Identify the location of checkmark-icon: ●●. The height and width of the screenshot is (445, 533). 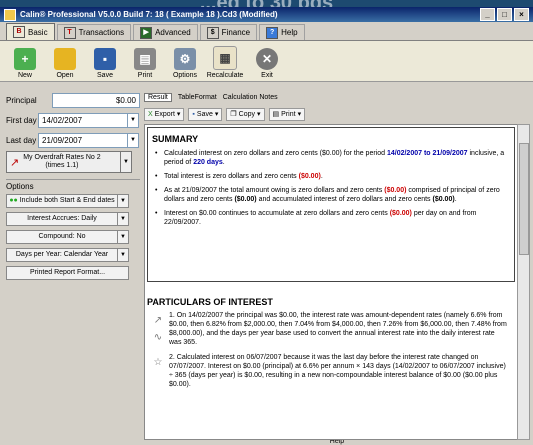
(13, 200).